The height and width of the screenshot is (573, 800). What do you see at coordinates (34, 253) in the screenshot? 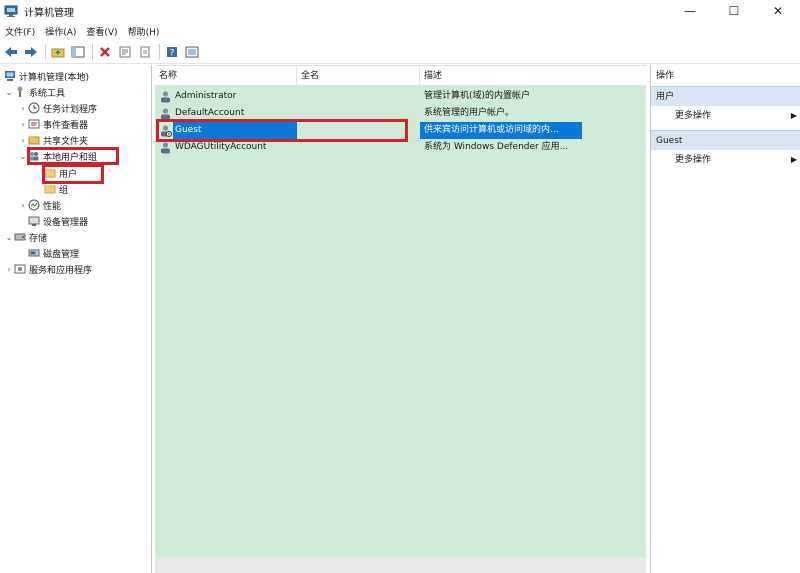
I see `disk-icon` at bounding box center [34, 253].